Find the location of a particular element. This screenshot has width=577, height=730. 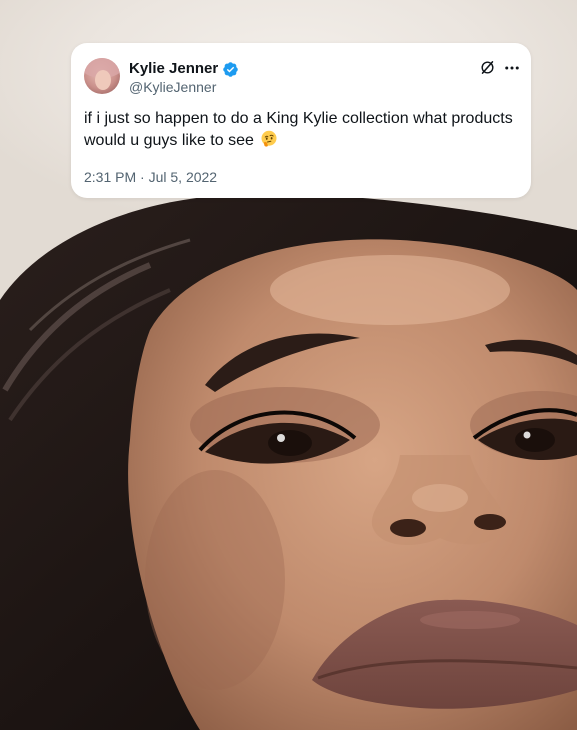

display-name: Kylie Jenner is located at coordinates (173, 69).